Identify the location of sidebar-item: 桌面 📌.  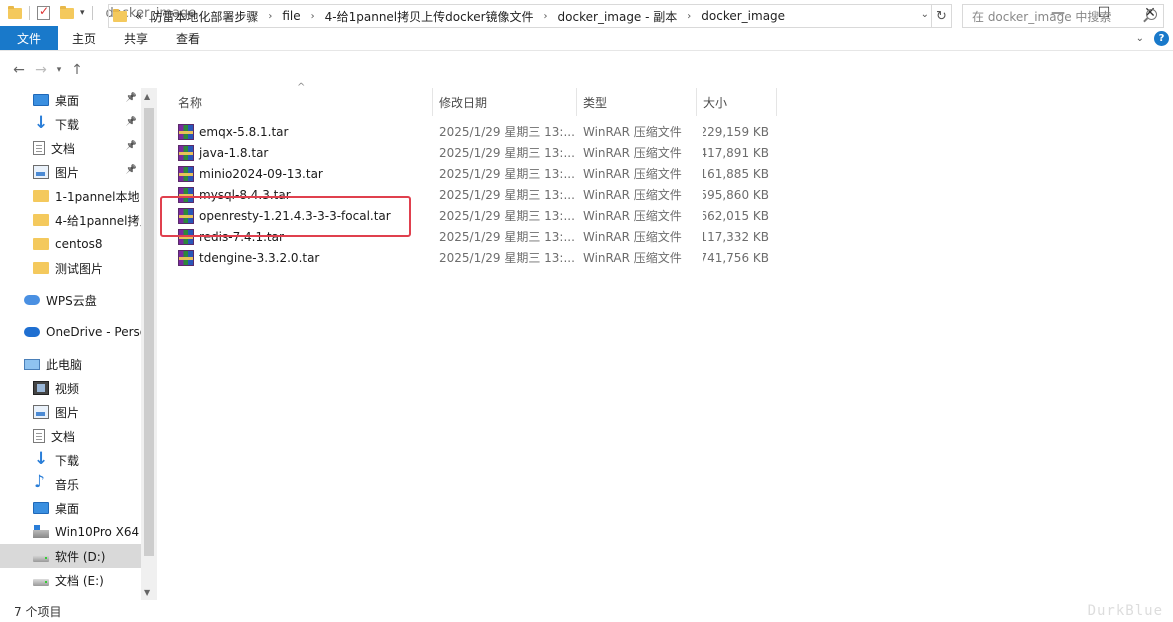
(70, 100).